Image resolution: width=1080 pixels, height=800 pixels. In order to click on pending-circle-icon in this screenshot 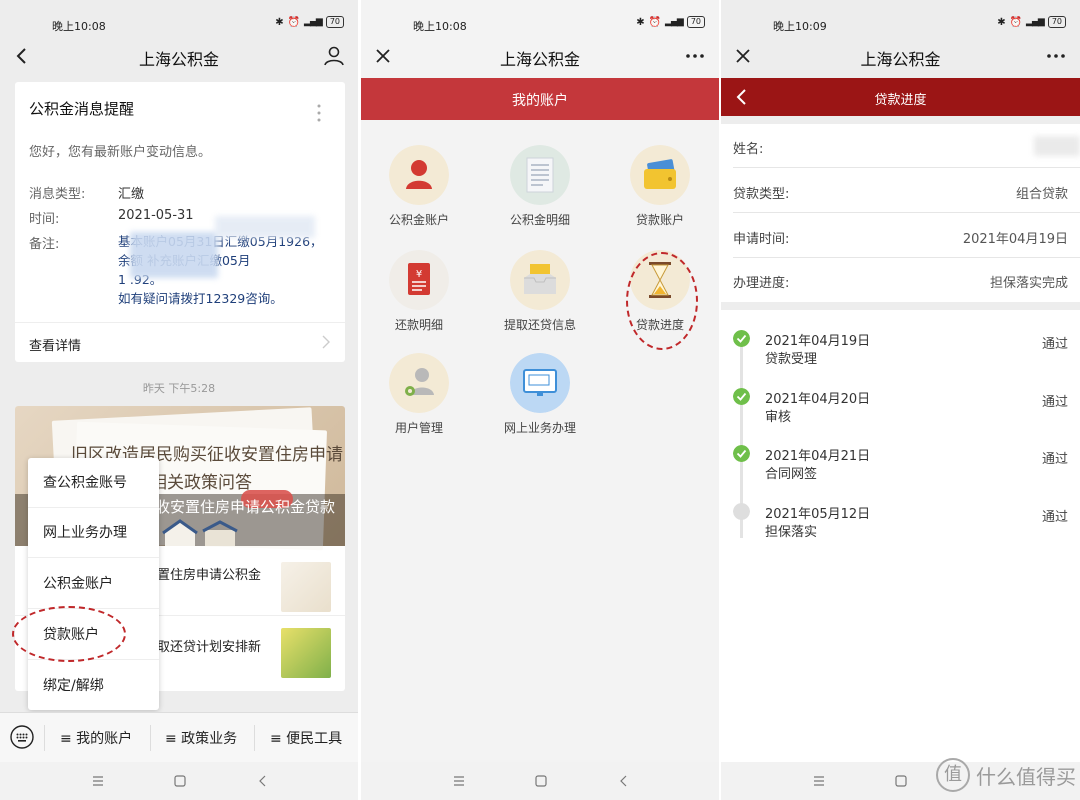, I will do `click(741, 511)`.